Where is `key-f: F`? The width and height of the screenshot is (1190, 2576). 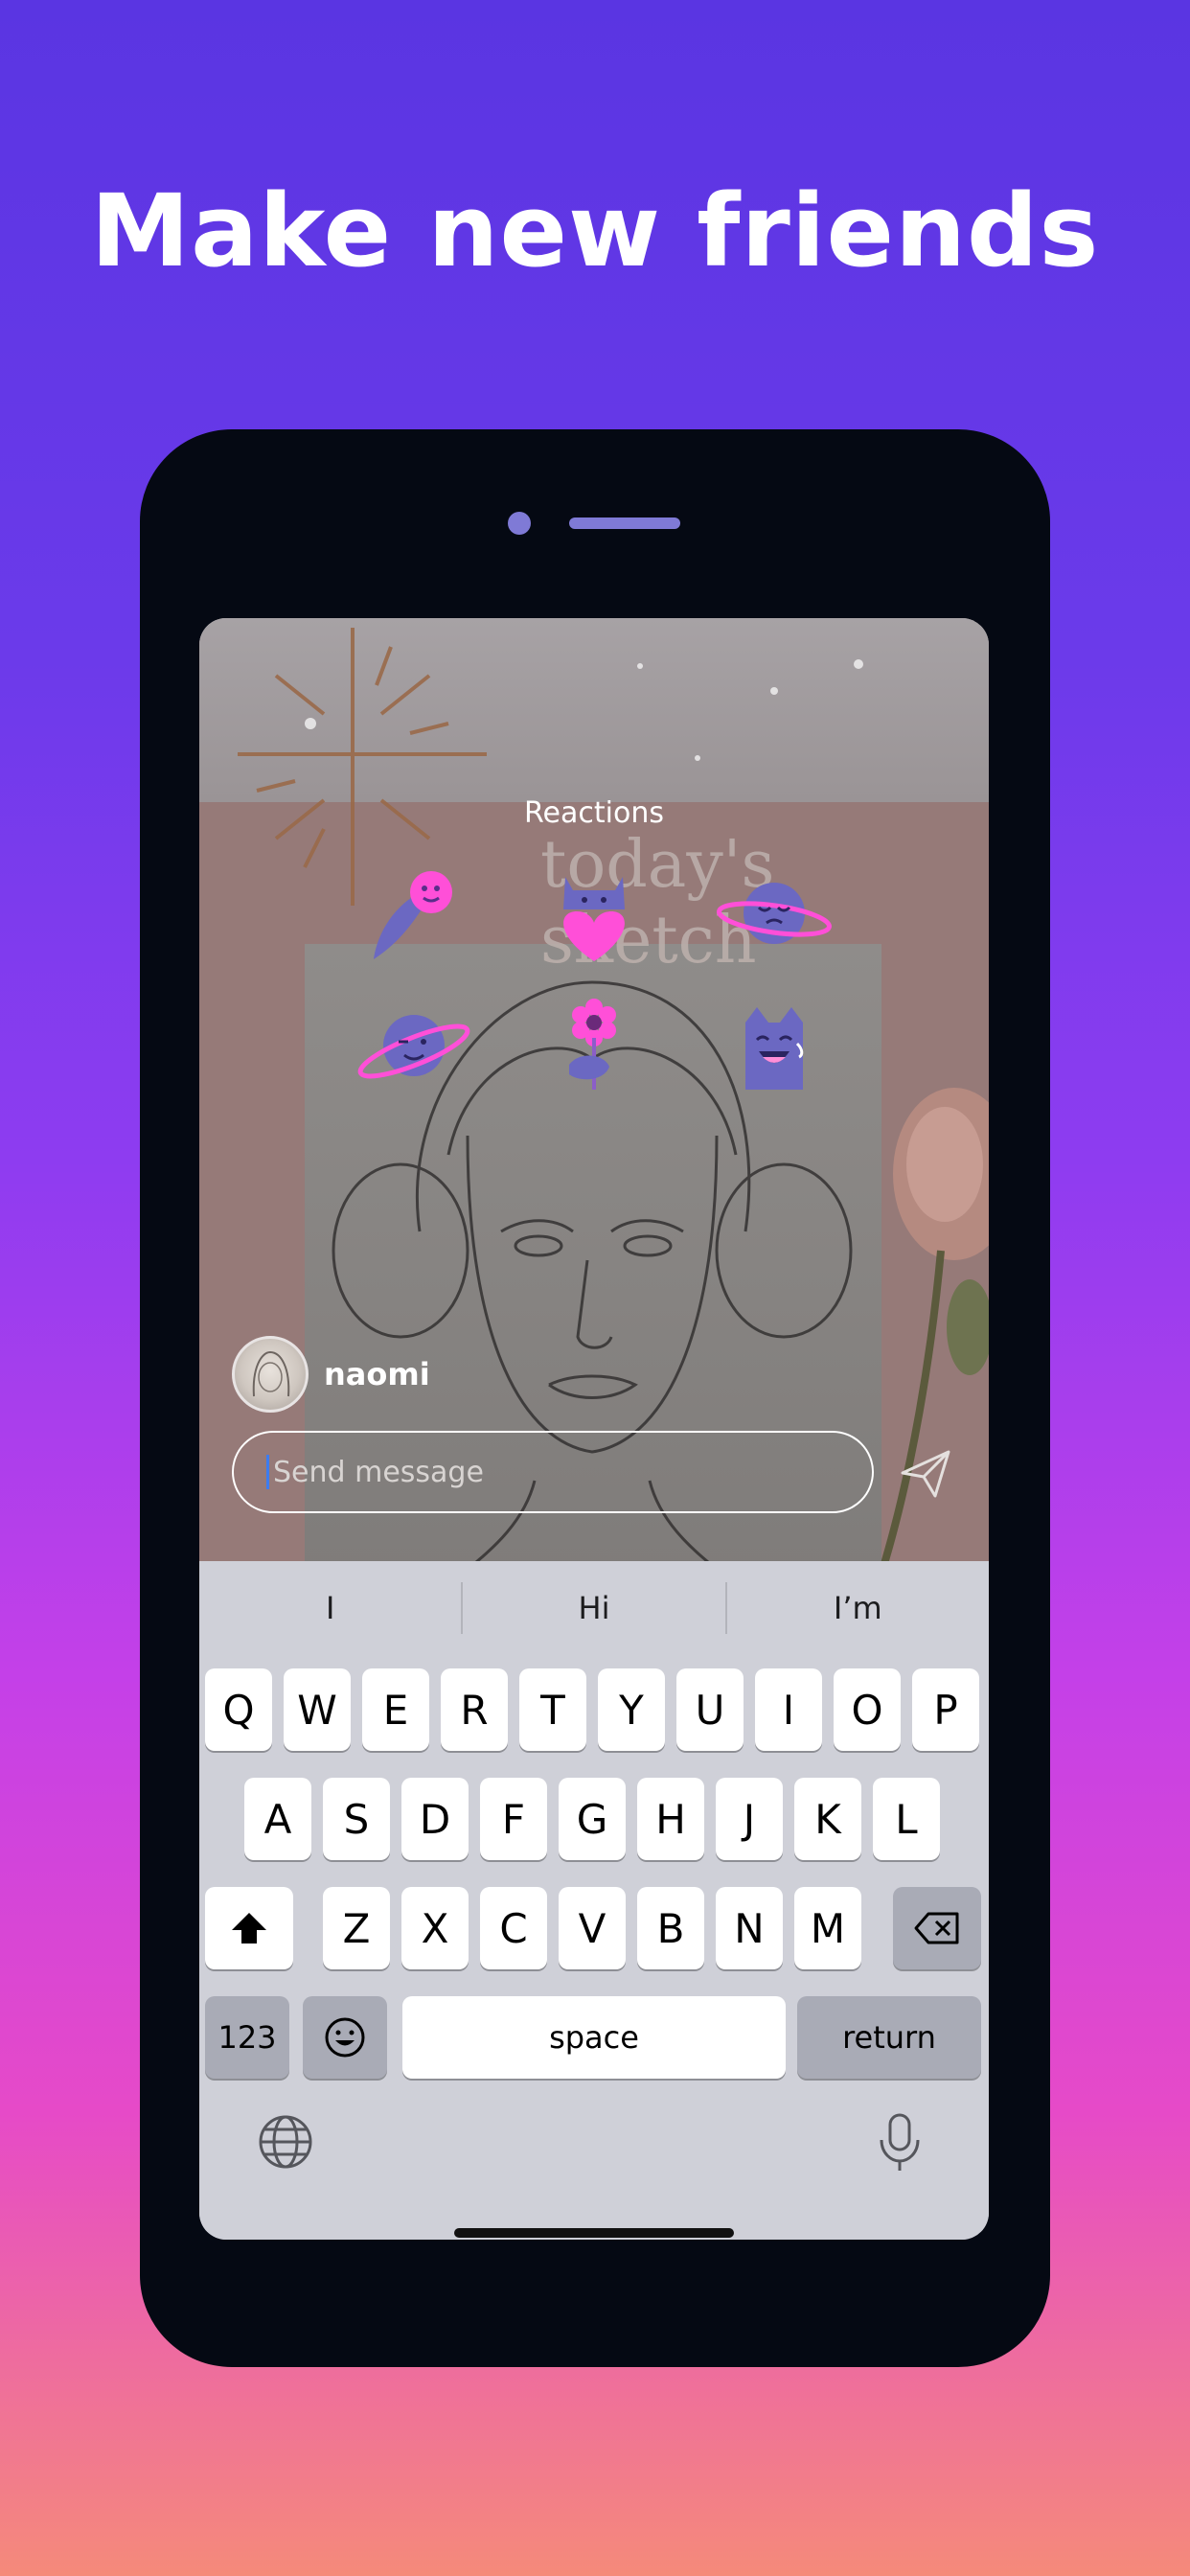
key-f: F is located at coordinates (513, 1819).